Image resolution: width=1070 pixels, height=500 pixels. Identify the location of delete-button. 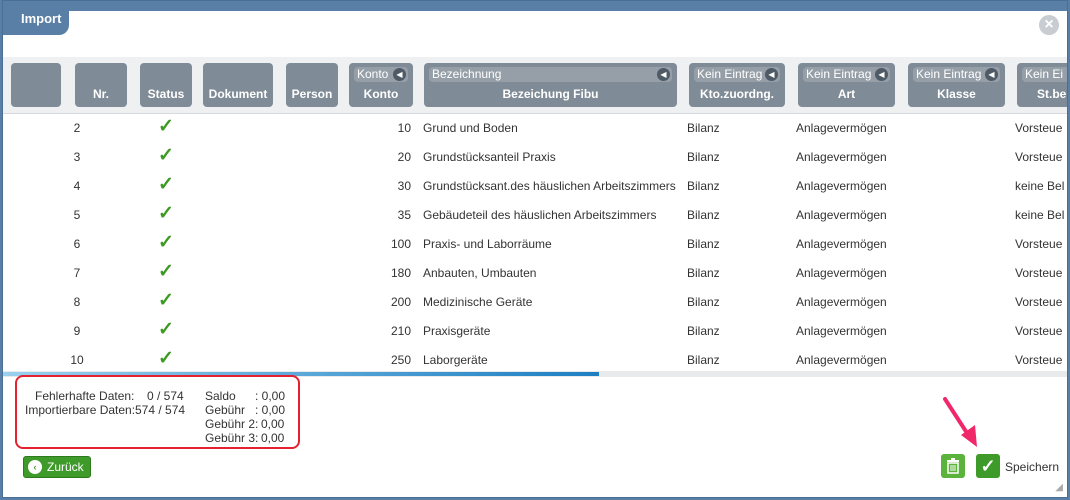
(953, 466).